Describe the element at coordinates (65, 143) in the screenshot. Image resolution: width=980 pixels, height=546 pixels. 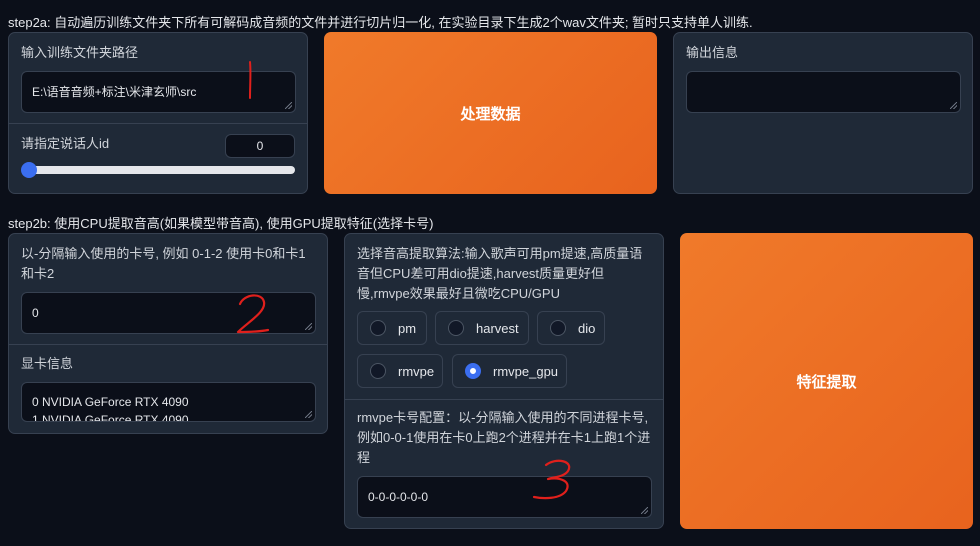
I see `speaker-id-label: 请指定说话人id` at that location.